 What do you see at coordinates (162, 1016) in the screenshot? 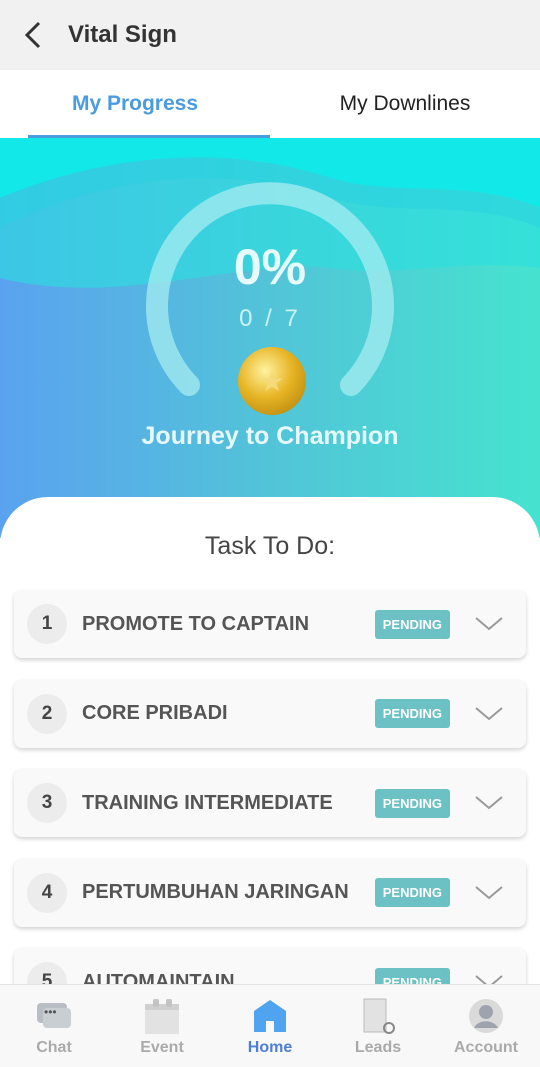
I see `calendar-icon` at bounding box center [162, 1016].